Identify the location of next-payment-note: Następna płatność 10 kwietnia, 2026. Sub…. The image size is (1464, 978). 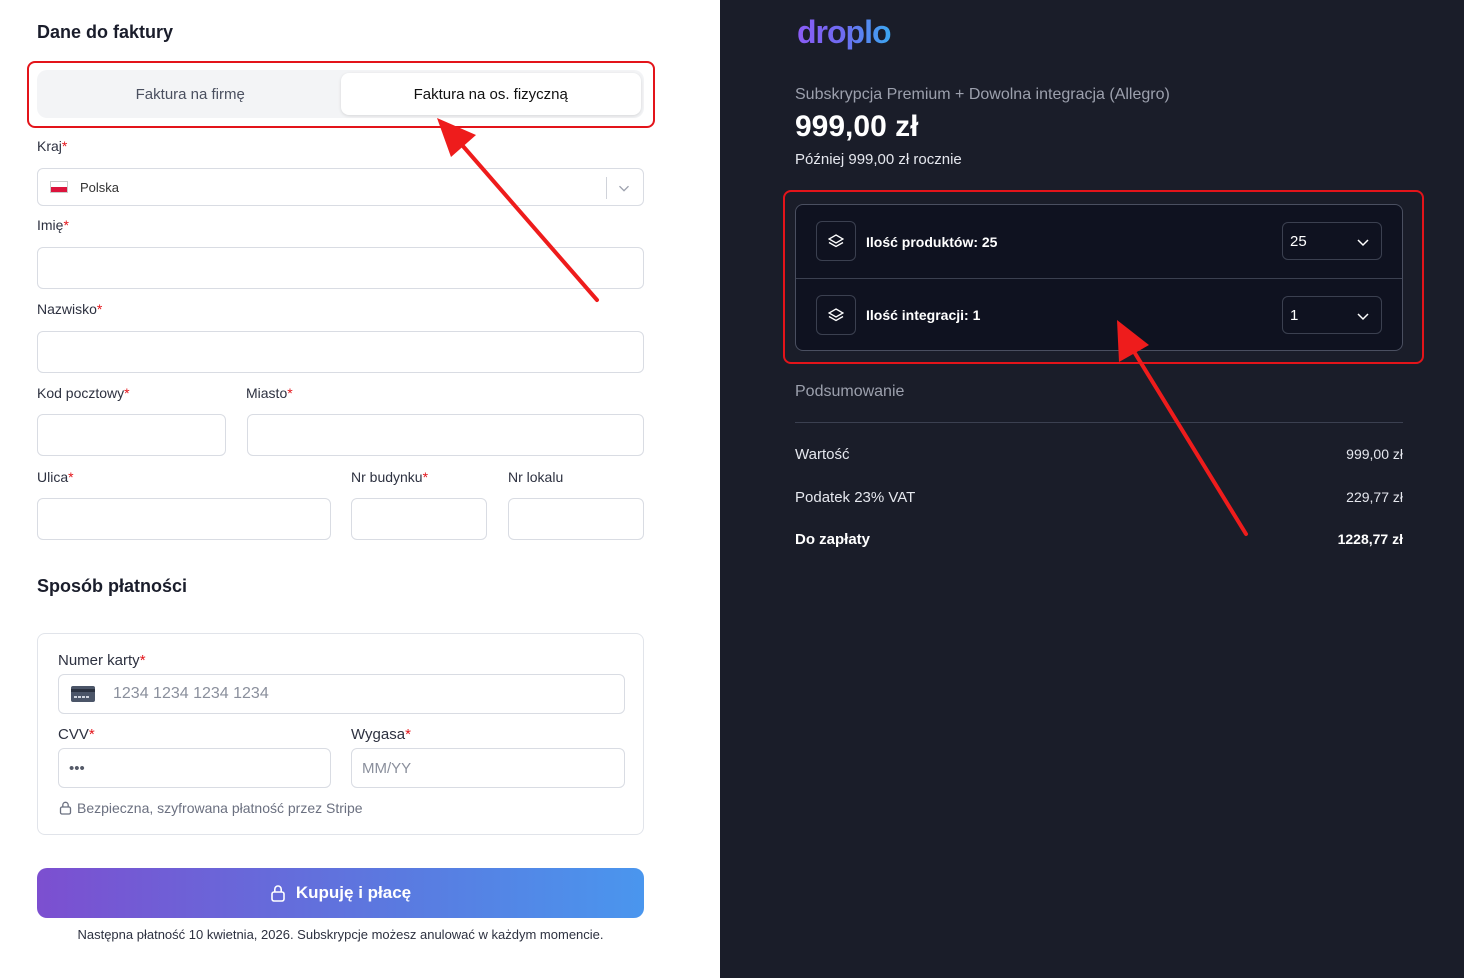
(340, 934).